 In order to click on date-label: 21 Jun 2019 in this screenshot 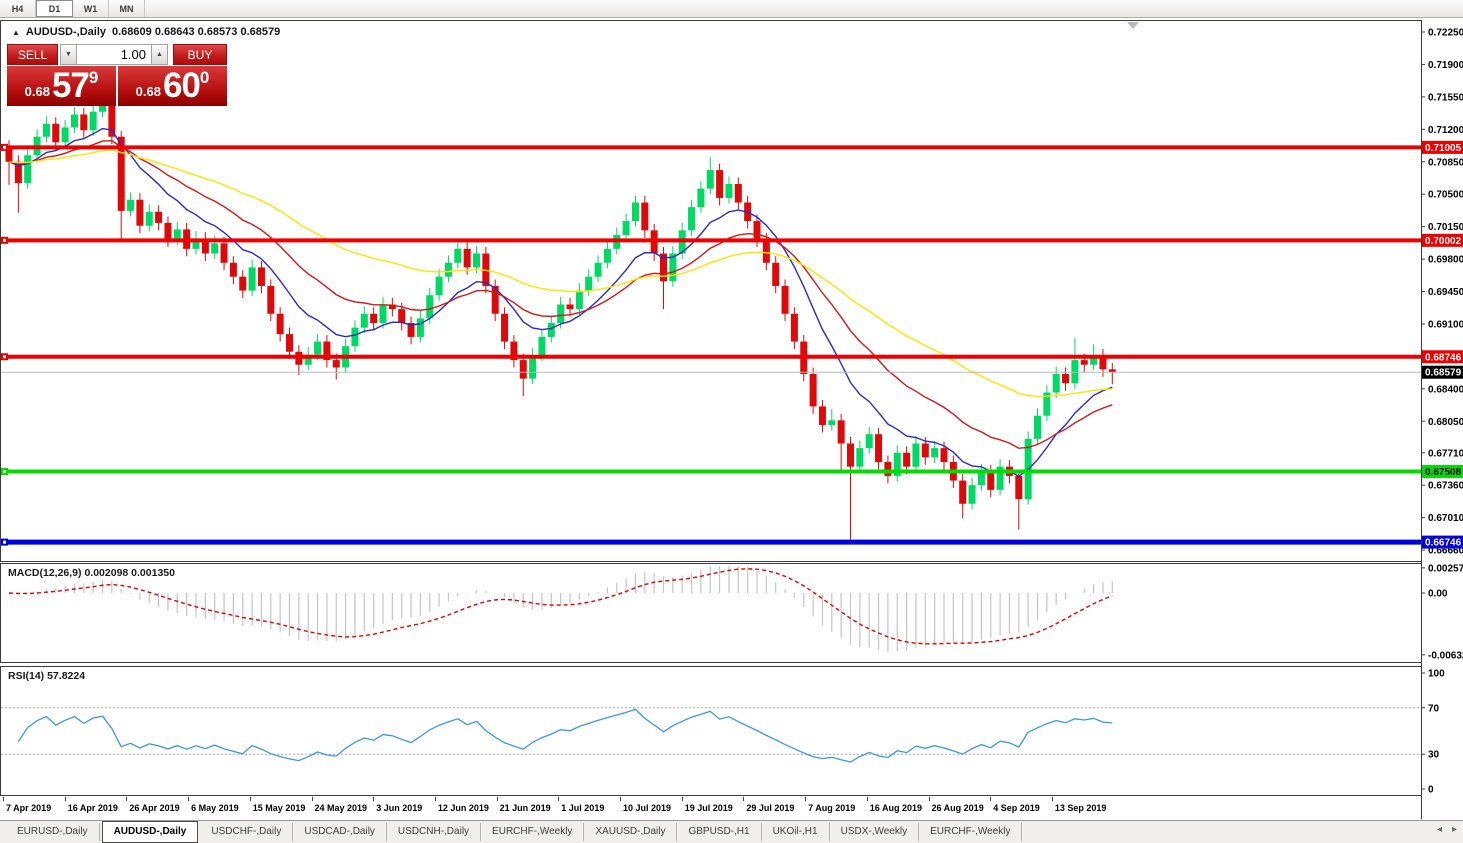, I will do `click(525, 808)`.